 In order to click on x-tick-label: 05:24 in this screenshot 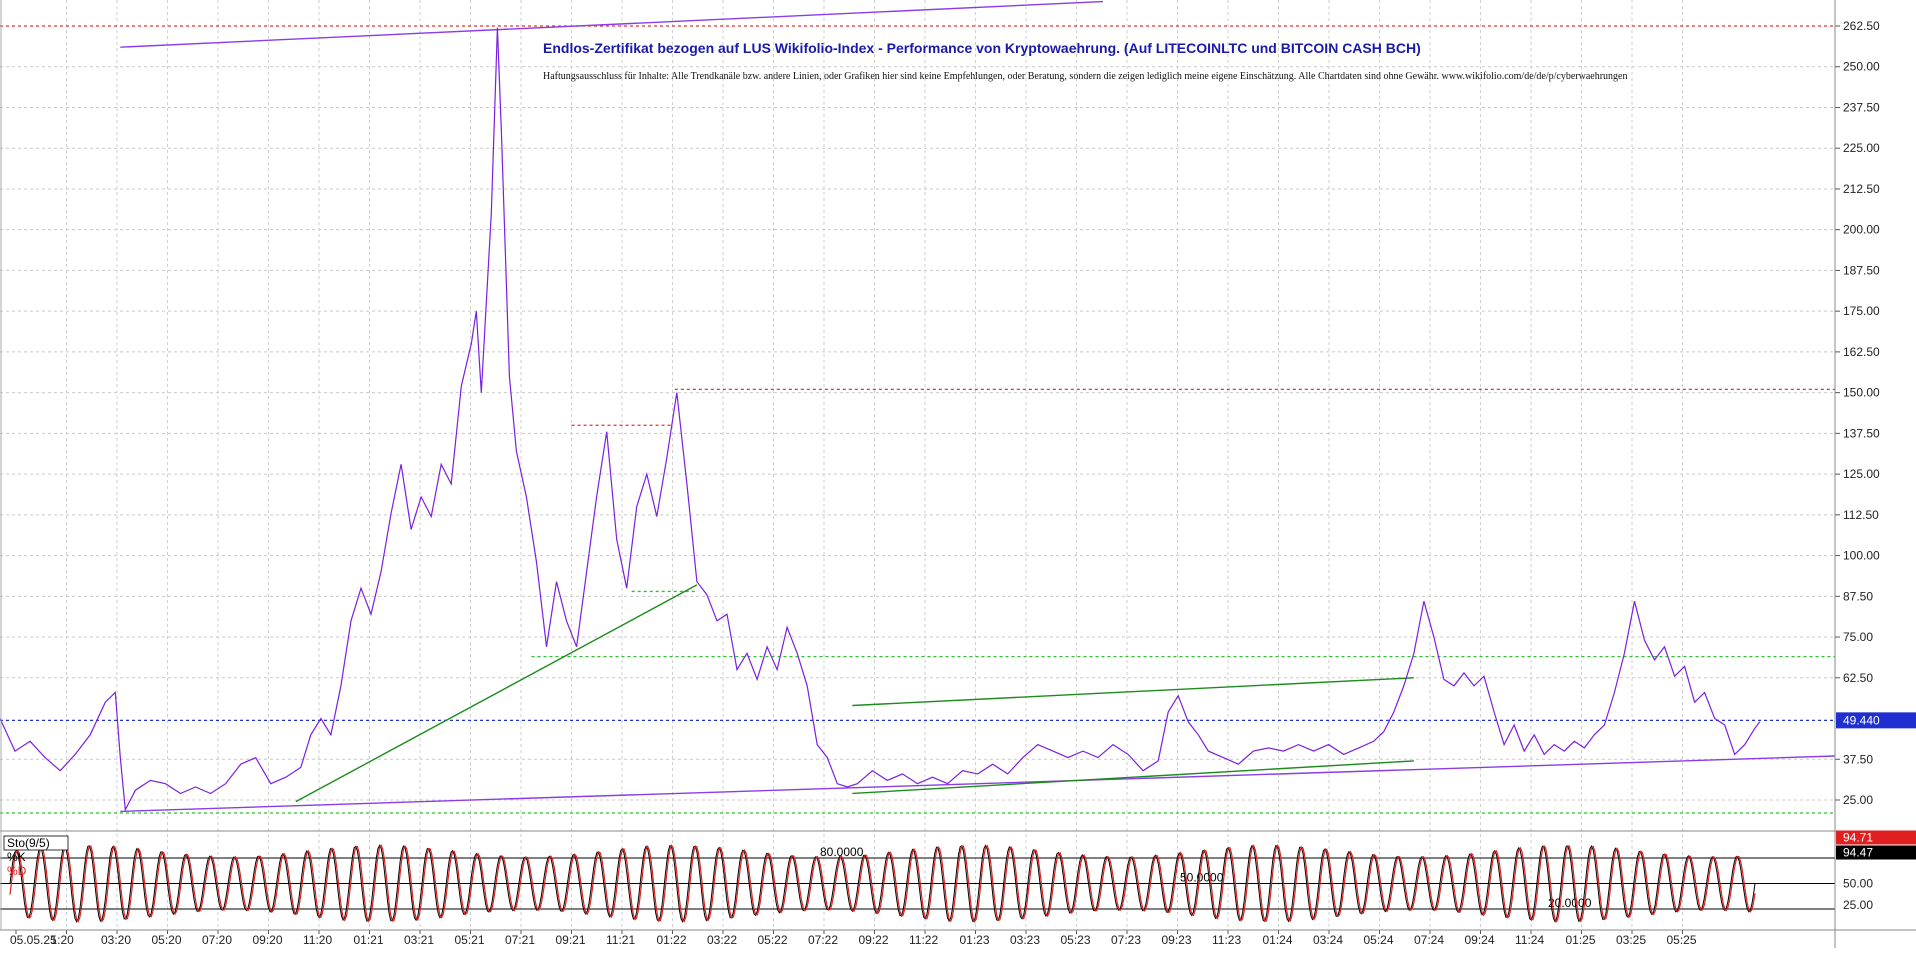, I will do `click(1379, 940)`.